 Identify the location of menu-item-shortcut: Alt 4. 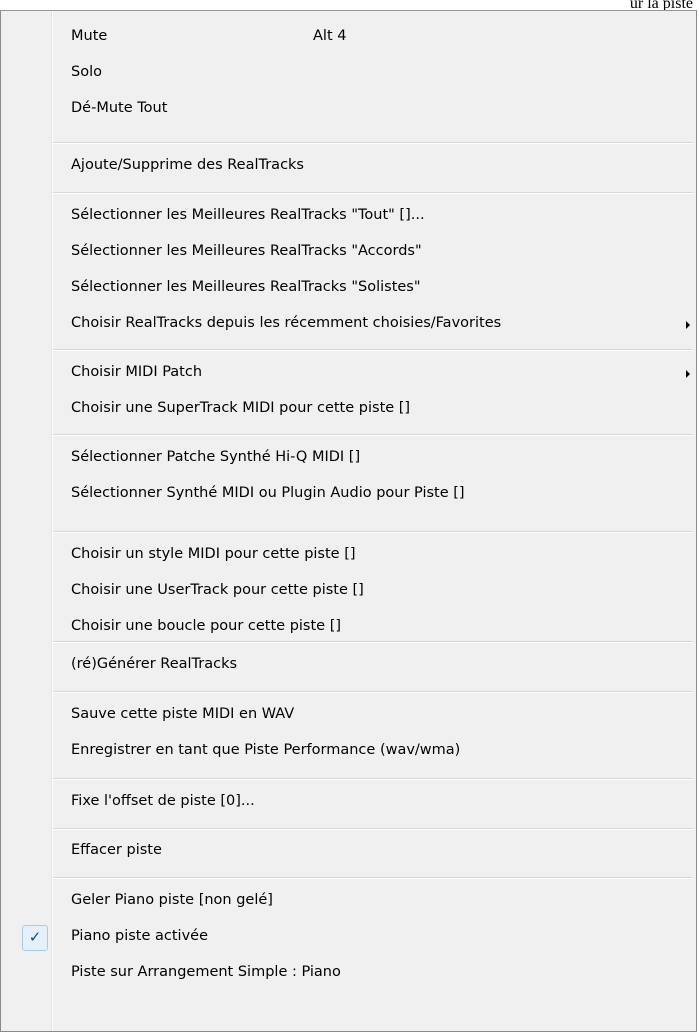
(330, 36).